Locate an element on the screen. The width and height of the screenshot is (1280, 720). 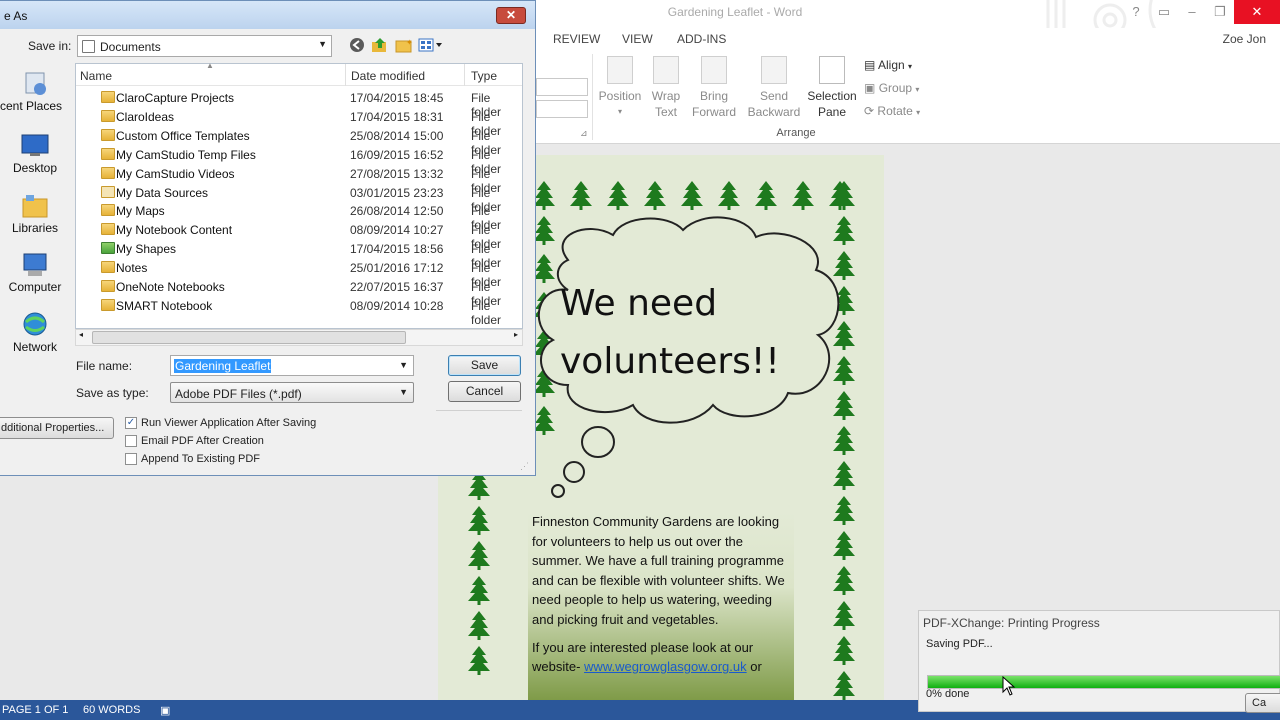
restore-icon: ❐ is located at coordinates (1220, 12).